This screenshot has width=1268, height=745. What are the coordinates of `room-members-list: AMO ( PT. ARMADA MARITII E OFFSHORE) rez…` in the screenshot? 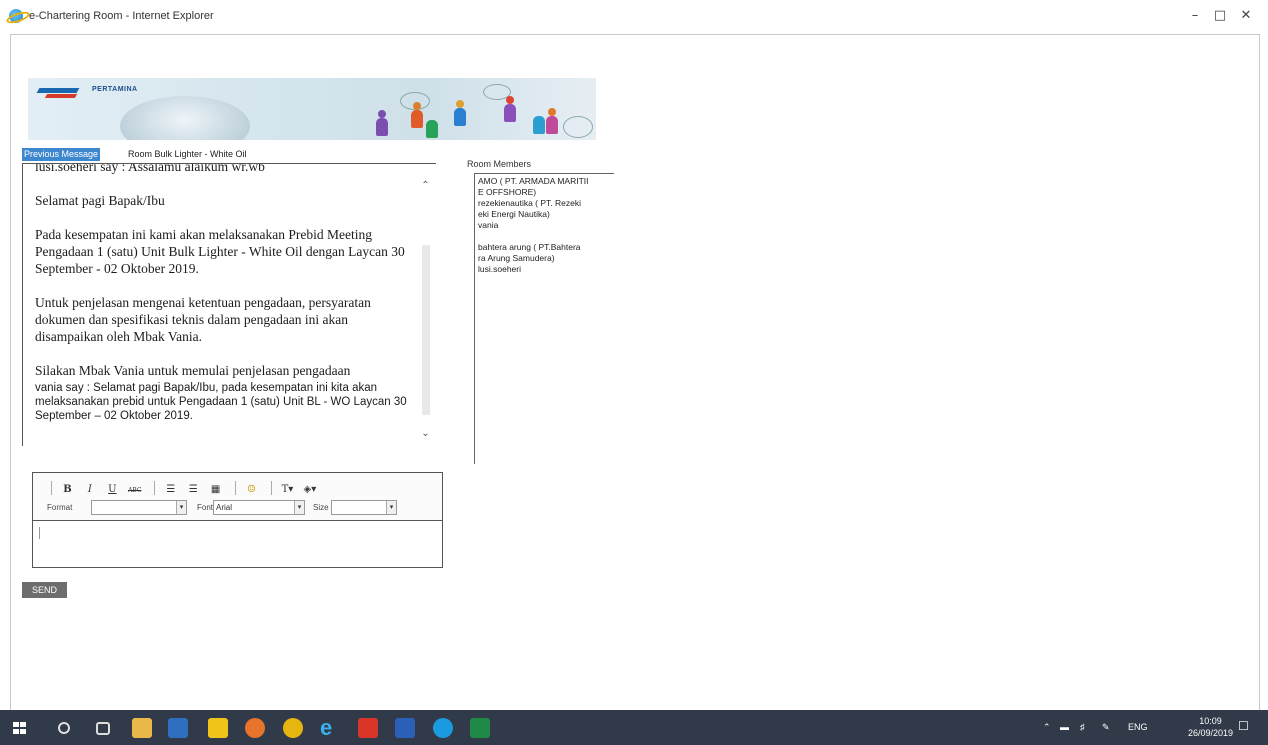 It's located at (544, 318).